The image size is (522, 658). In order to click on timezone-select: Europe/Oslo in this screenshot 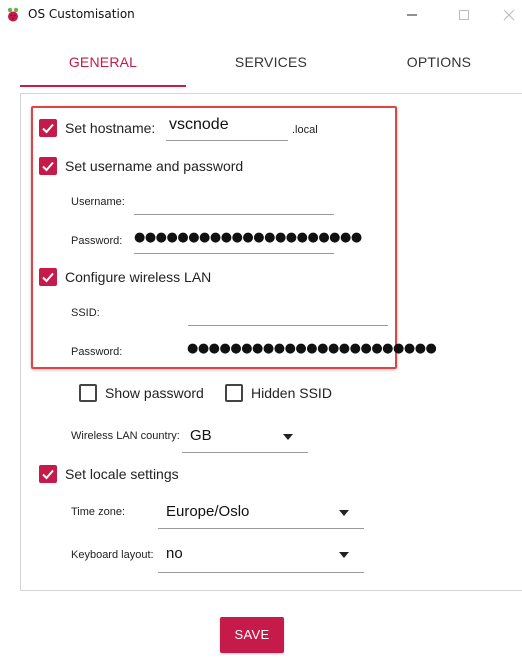, I will do `click(207, 511)`.